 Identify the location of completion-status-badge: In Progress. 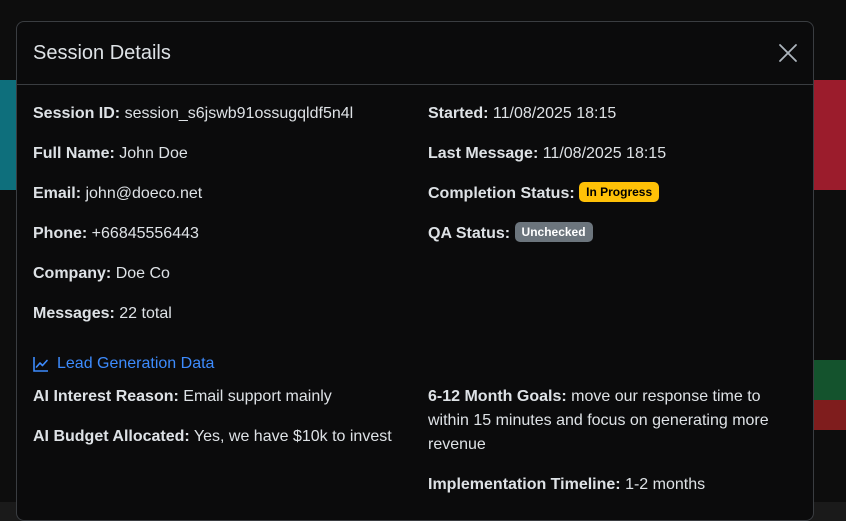
(619, 192).